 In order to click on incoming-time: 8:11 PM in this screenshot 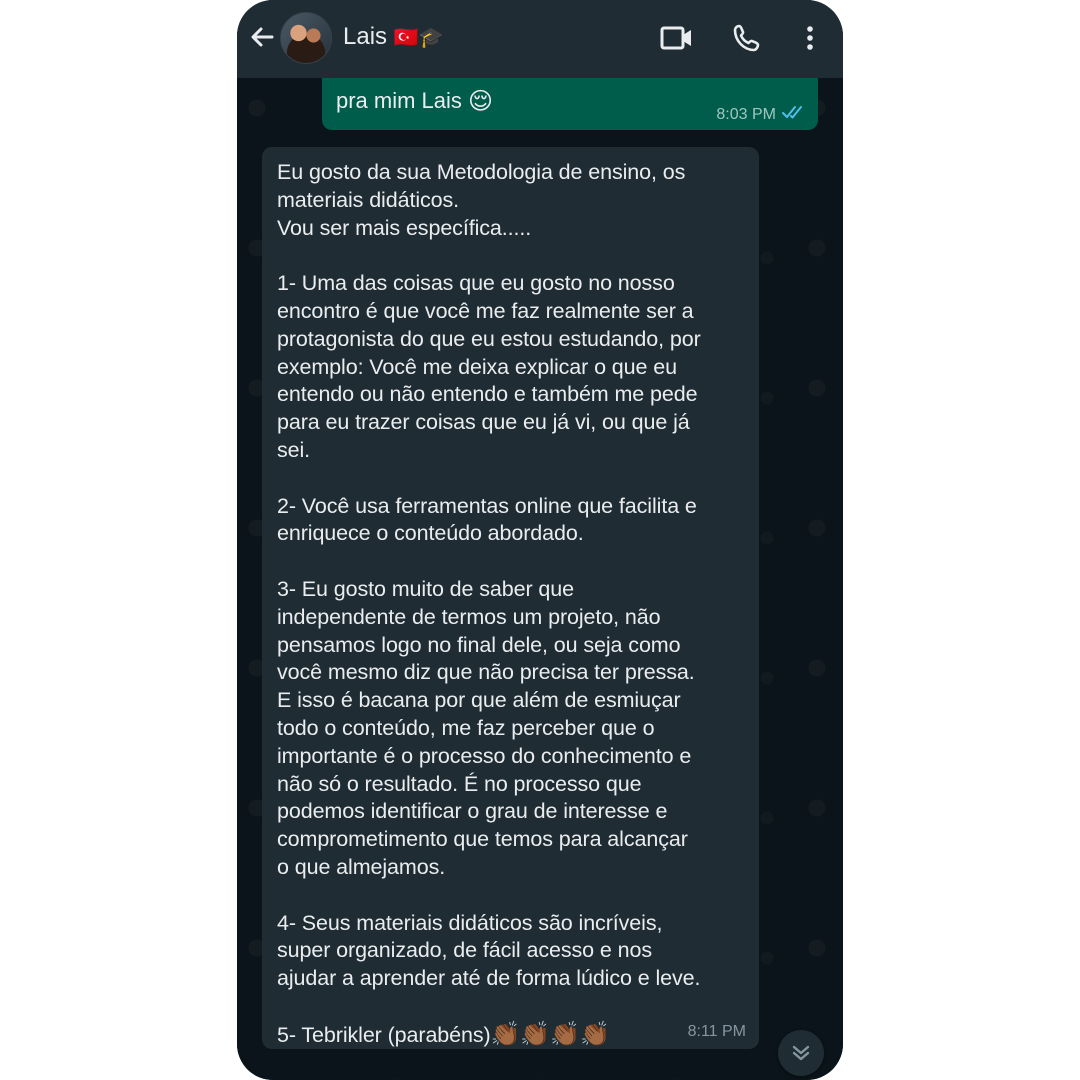, I will do `click(716, 1031)`.